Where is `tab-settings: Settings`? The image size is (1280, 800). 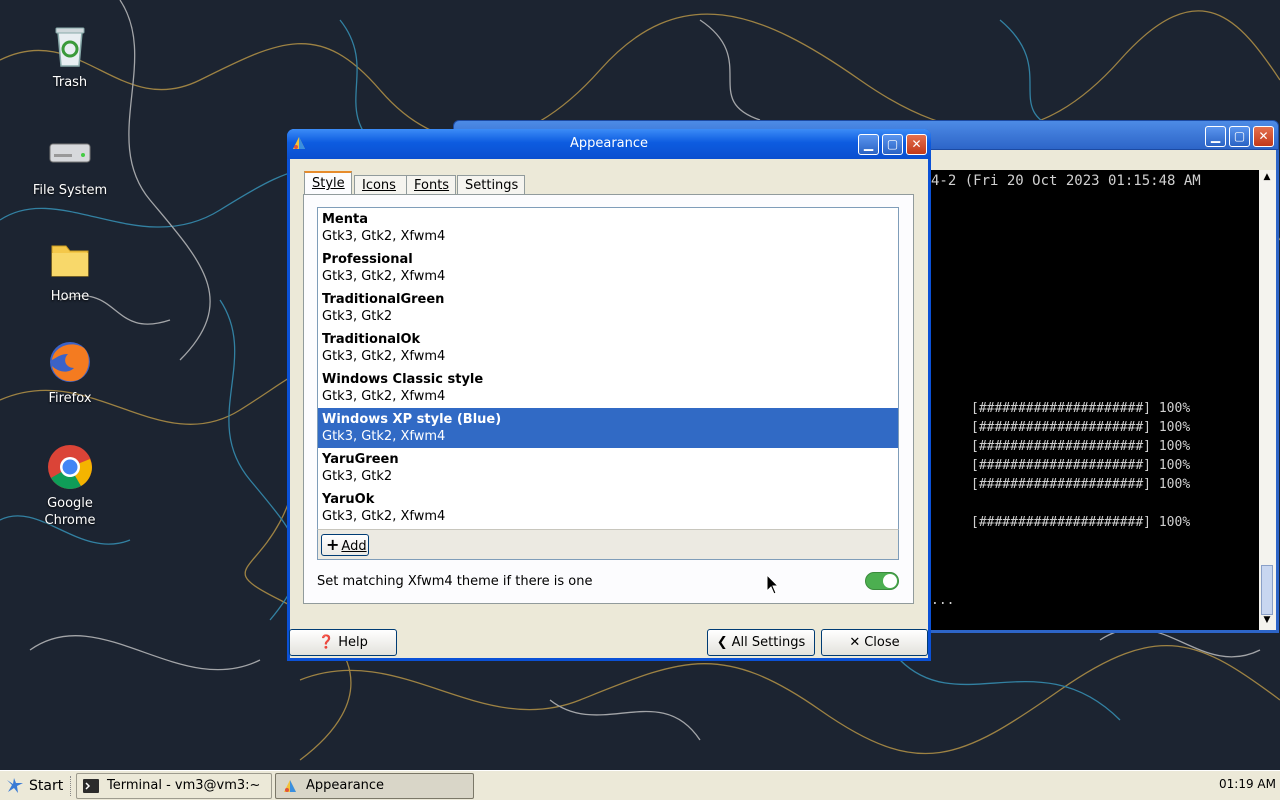 tab-settings: Settings is located at coordinates (491, 185).